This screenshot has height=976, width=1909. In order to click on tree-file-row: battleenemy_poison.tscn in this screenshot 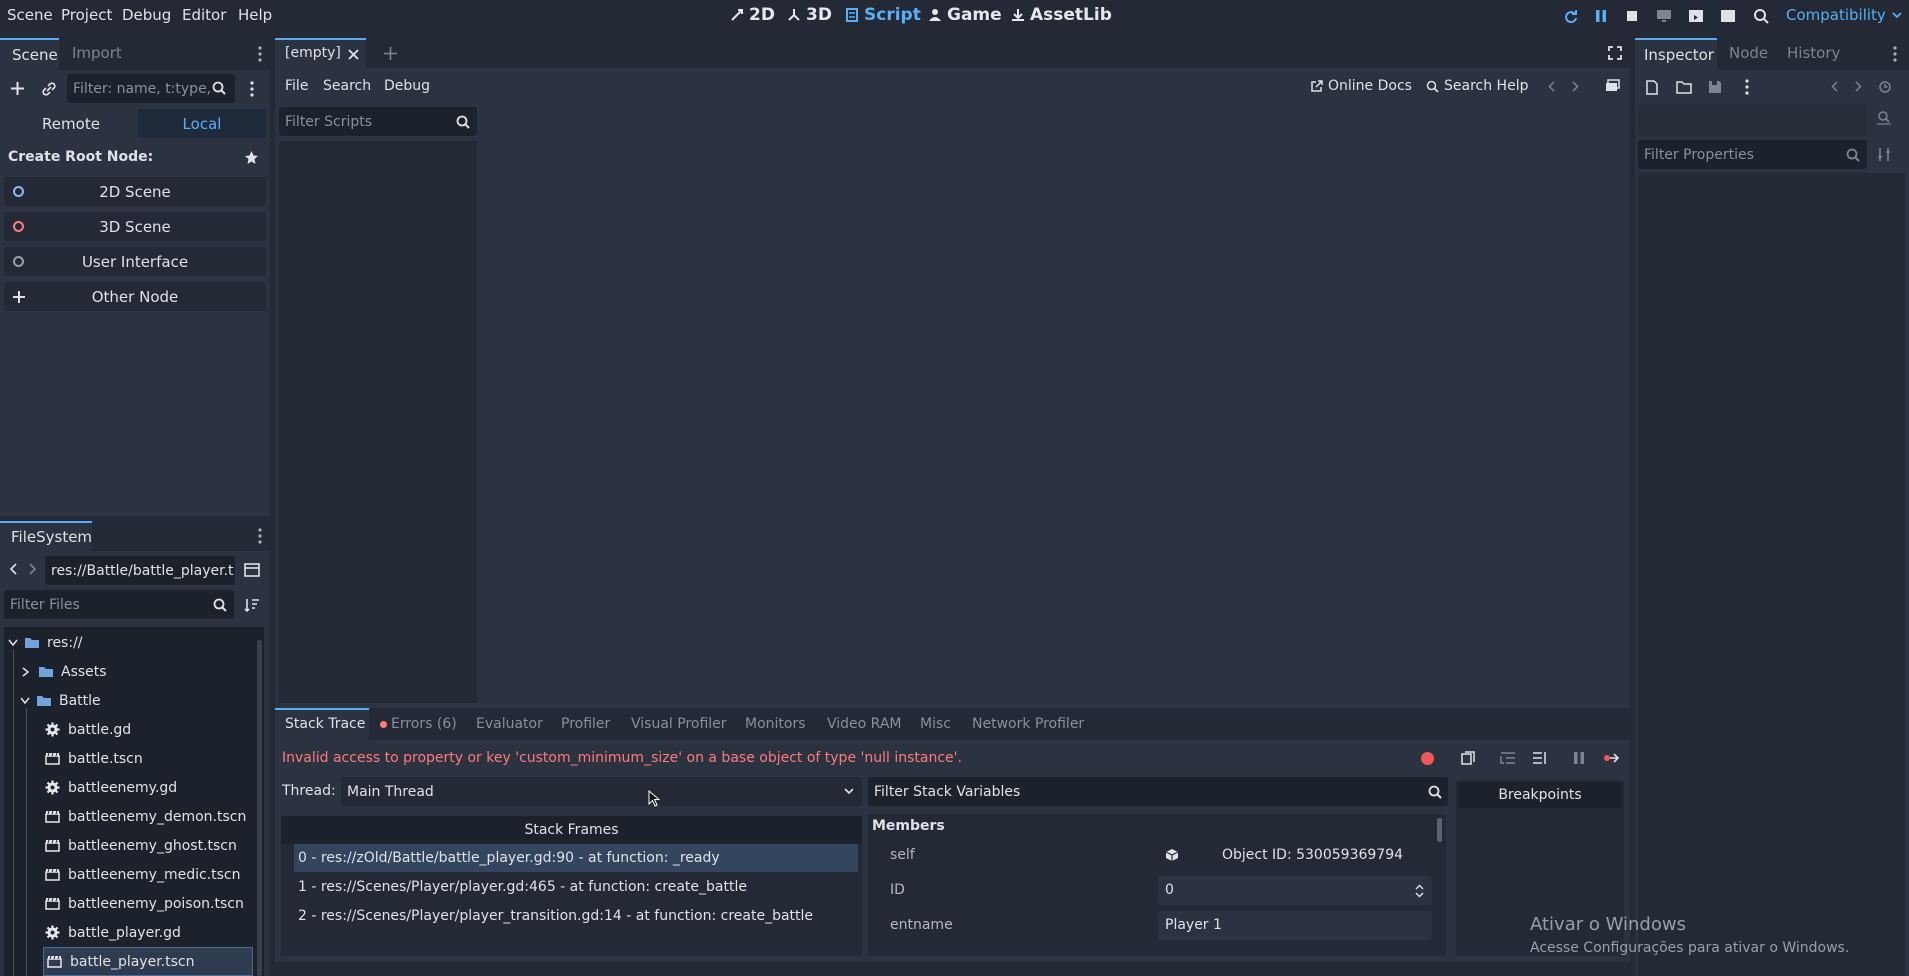, I will do `click(144, 903)`.